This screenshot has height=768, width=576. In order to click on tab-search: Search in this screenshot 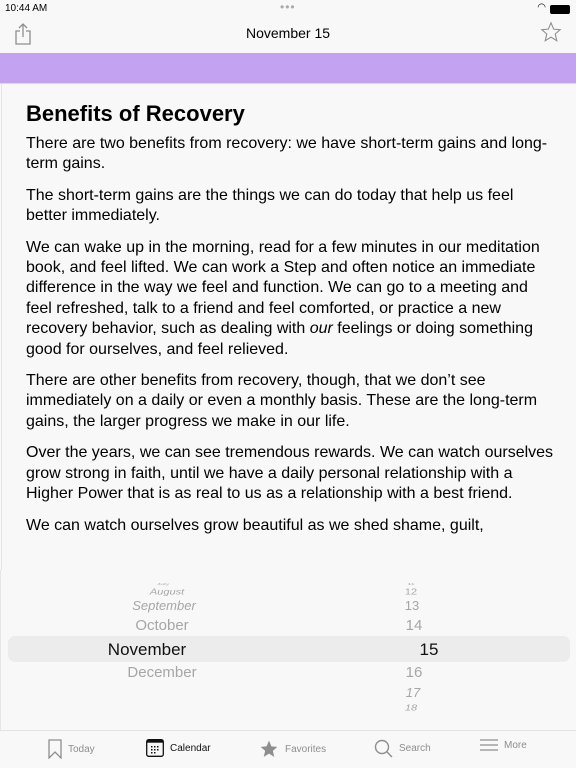, I will do `click(402, 748)`.